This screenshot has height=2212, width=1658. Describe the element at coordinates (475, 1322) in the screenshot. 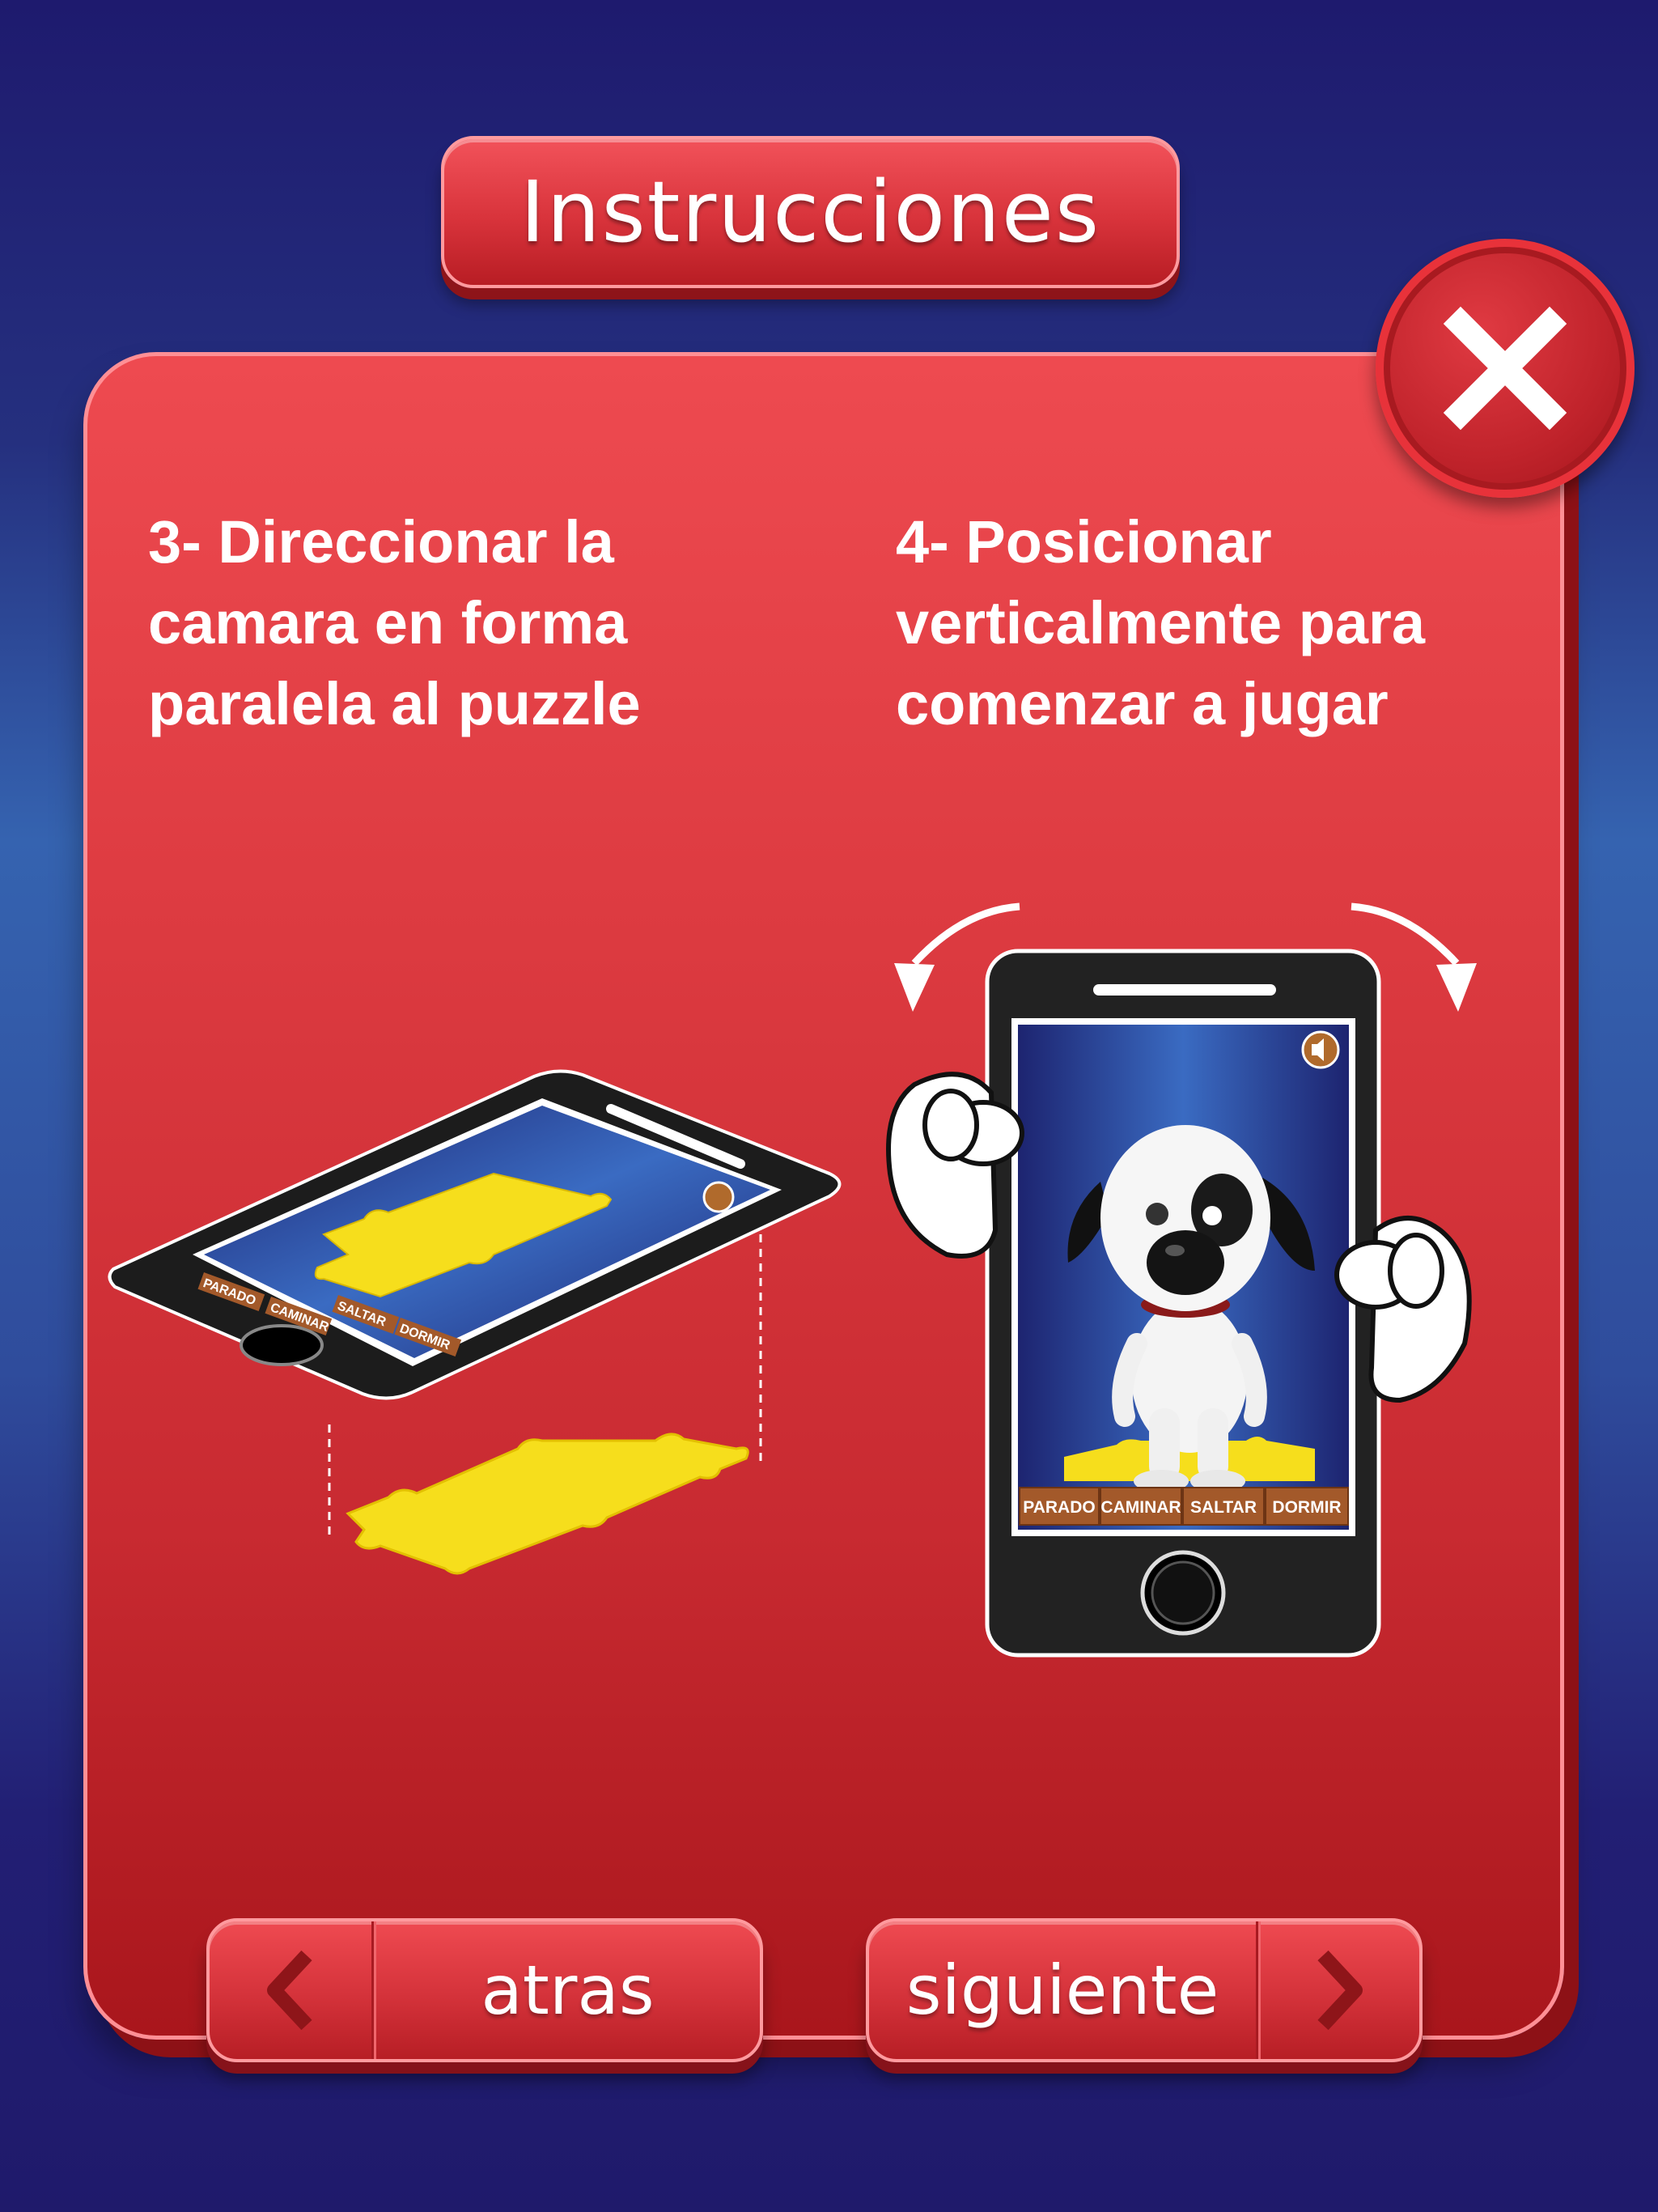

I see `flat-phone-illustration: PARADO CAMINAR SALTAR DORMIR` at that location.